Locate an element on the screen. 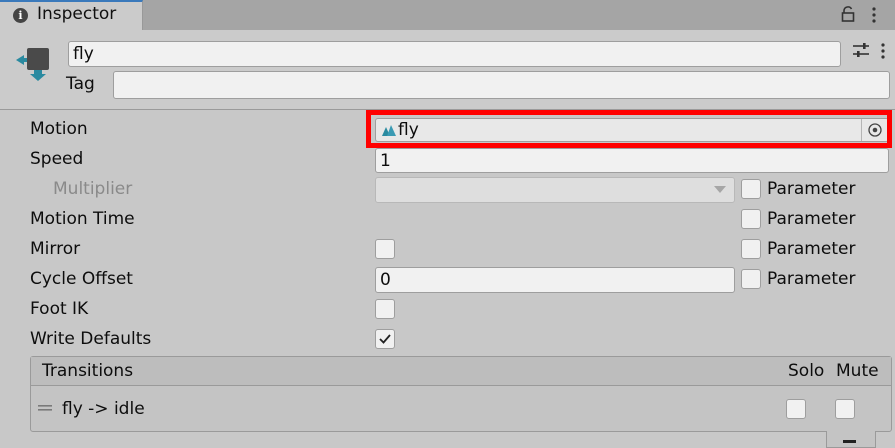 The width and height of the screenshot is (895, 448). motion-highlight-box is located at coordinates (629, 129).